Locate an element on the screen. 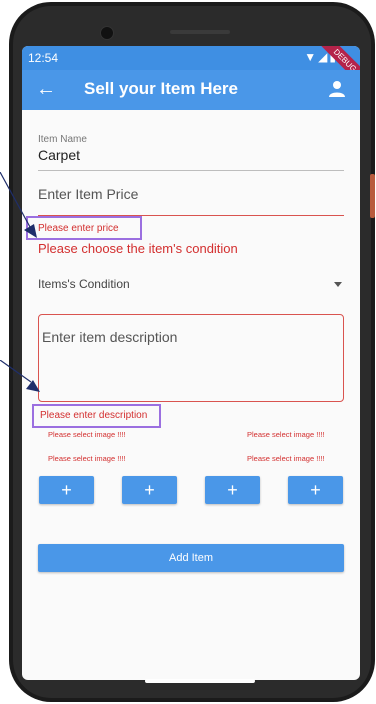 The width and height of the screenshot is (376, 704). condition-dropdown: Items's Condition is located at coordinates (191, 286).